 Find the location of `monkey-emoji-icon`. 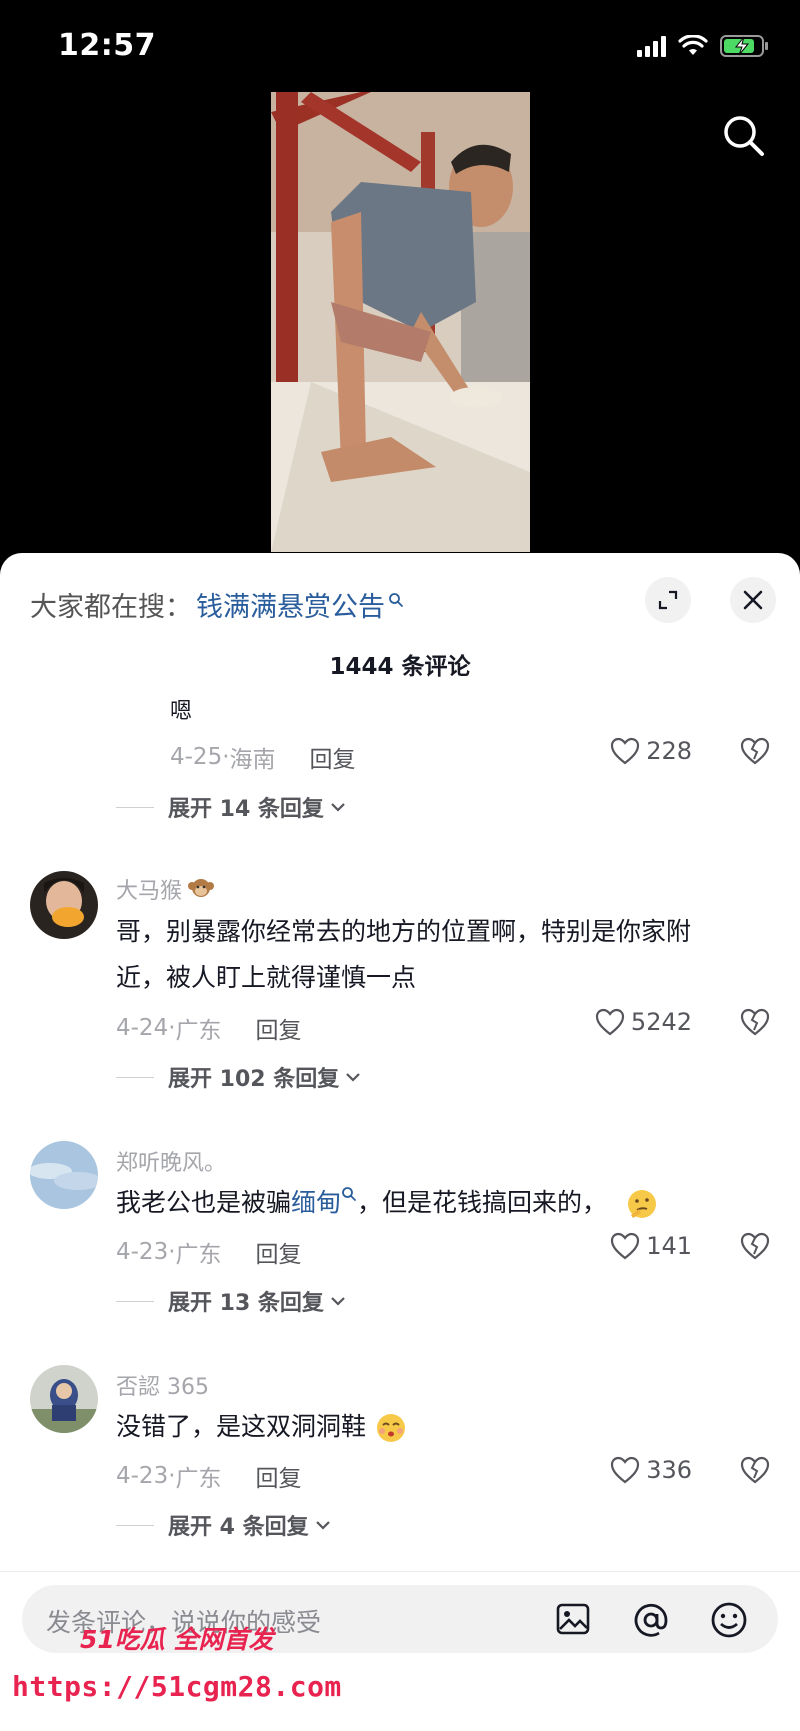

monkey-emoji-icon is located at coordinates (201, 888).